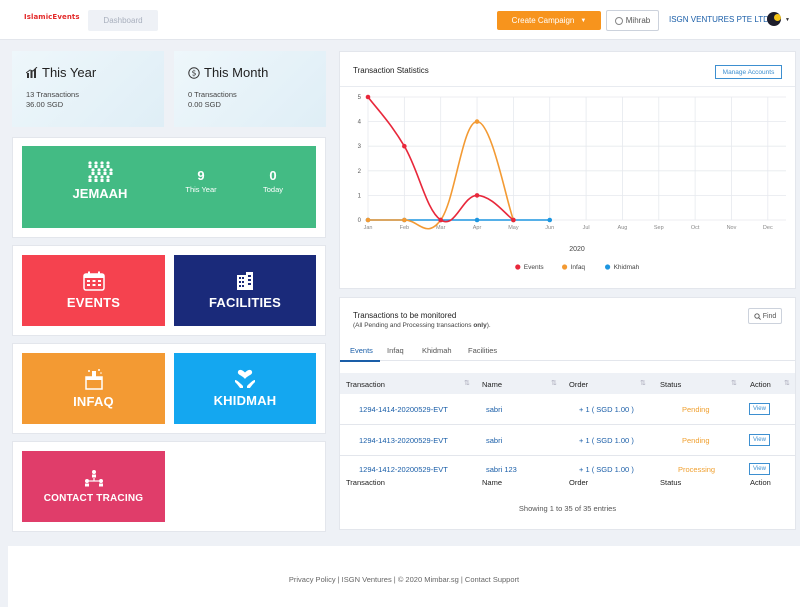 Image resolution: width=800 pixels, height=607 pixels. Describe the element at coordinates (69, 72) in the screenshot. I see `this-year-title: This Year` at that location.